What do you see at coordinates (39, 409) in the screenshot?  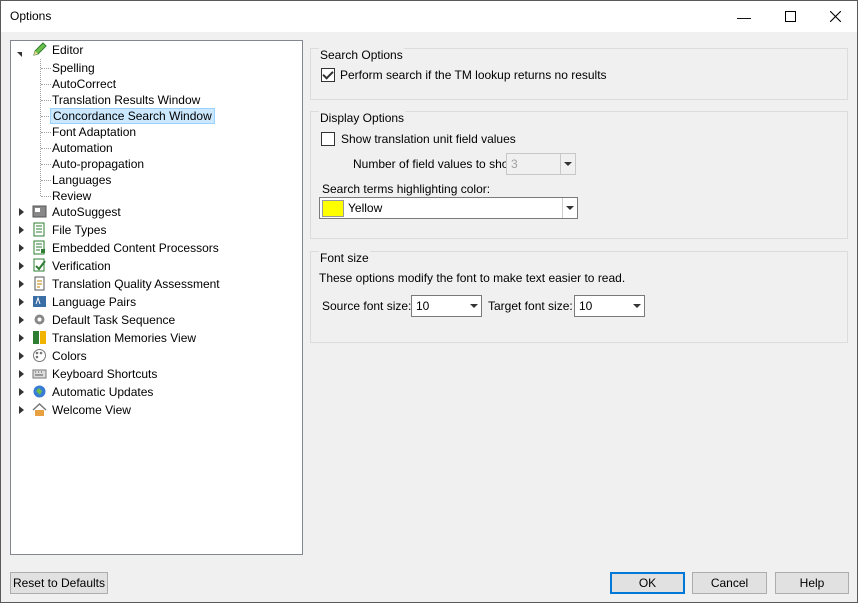 I see `home-icon` at bounding box center [39, 409].